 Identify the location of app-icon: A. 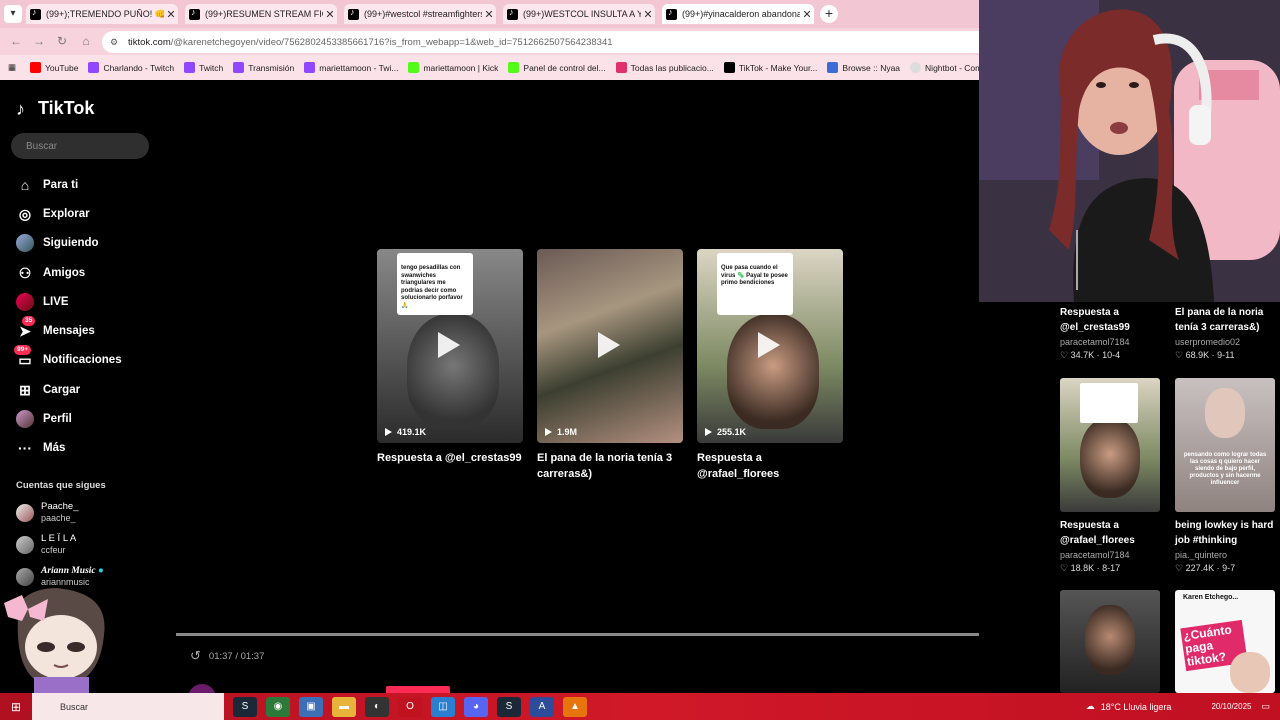
(542, 706).